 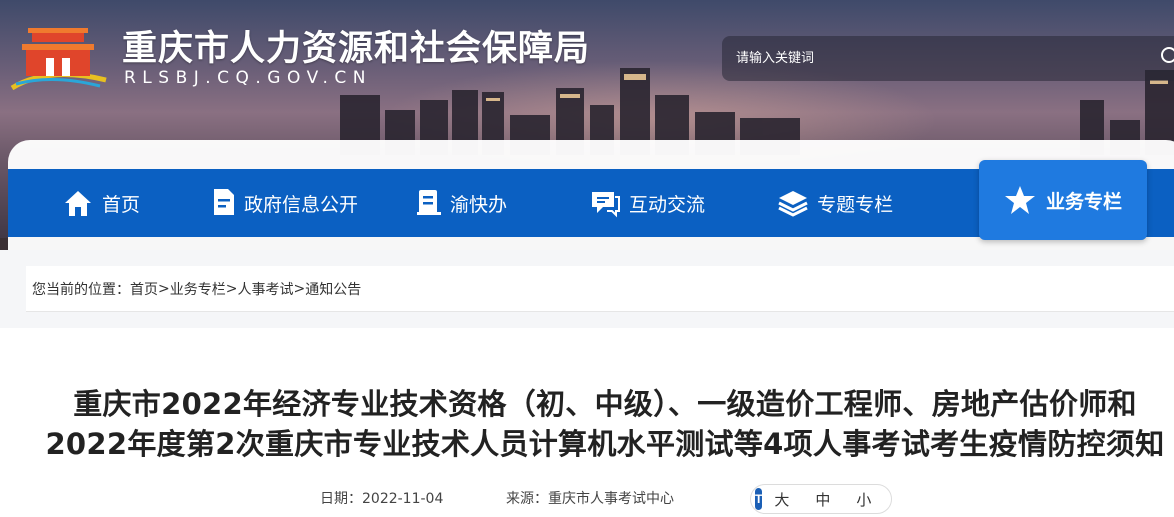 What do you see at coordinates (341, 499) in the screenshot?
I see `date-label: 日期：` at bounding box center [341, 499].